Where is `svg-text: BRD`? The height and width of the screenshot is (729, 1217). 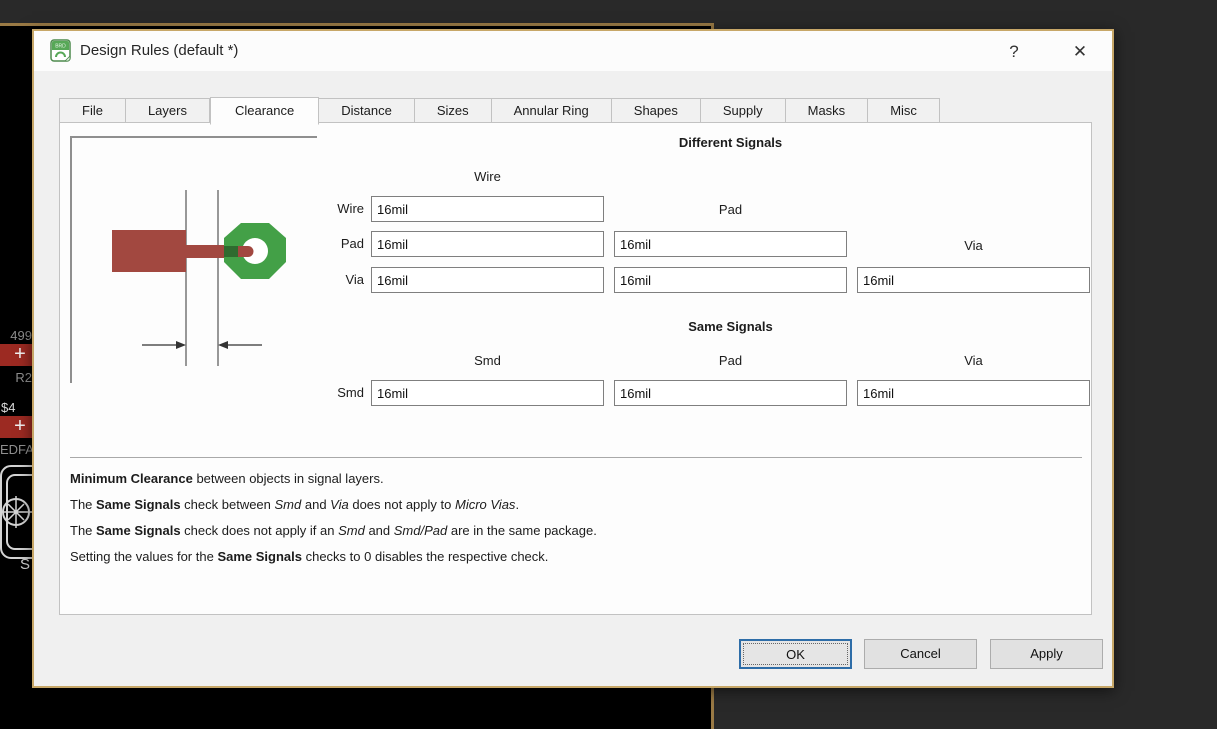
svg-text: BRD is located at coordinates (60, 47).